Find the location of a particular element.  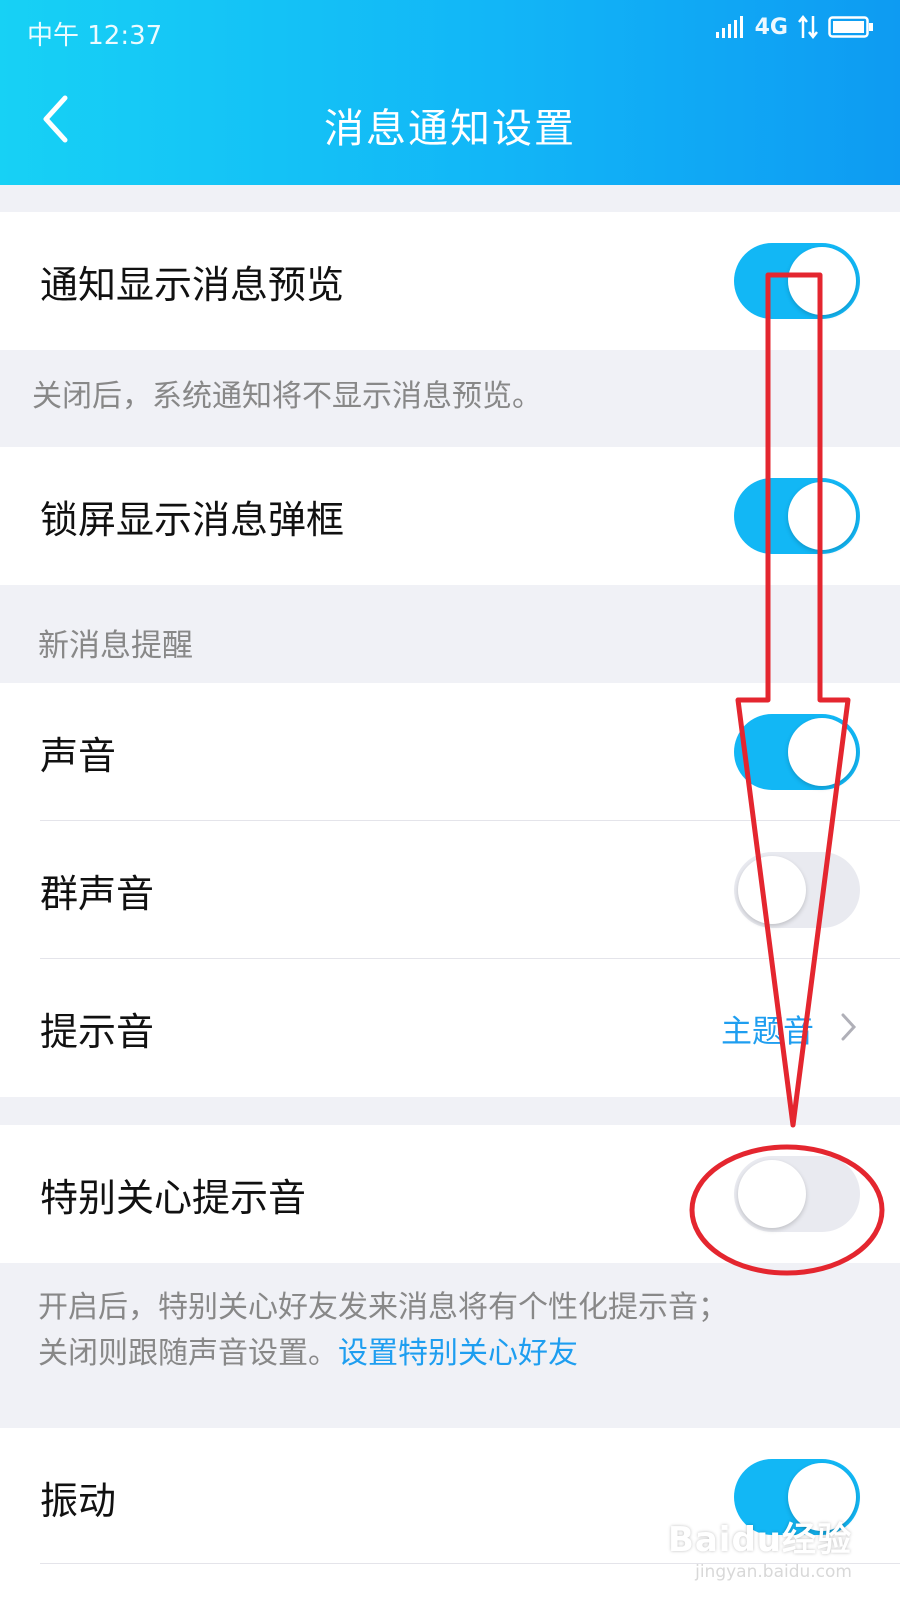

special-care-note-line2: 关闭则跟随声音设置。设置特别关心好友 is located at coordinates (308, 1354).